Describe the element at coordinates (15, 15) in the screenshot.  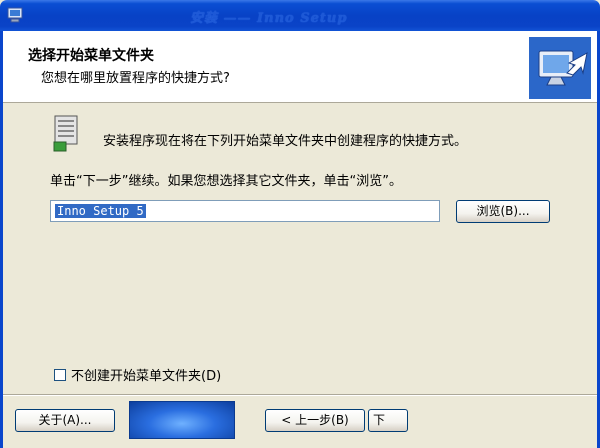
I see `setup-computer-icon` at that location.